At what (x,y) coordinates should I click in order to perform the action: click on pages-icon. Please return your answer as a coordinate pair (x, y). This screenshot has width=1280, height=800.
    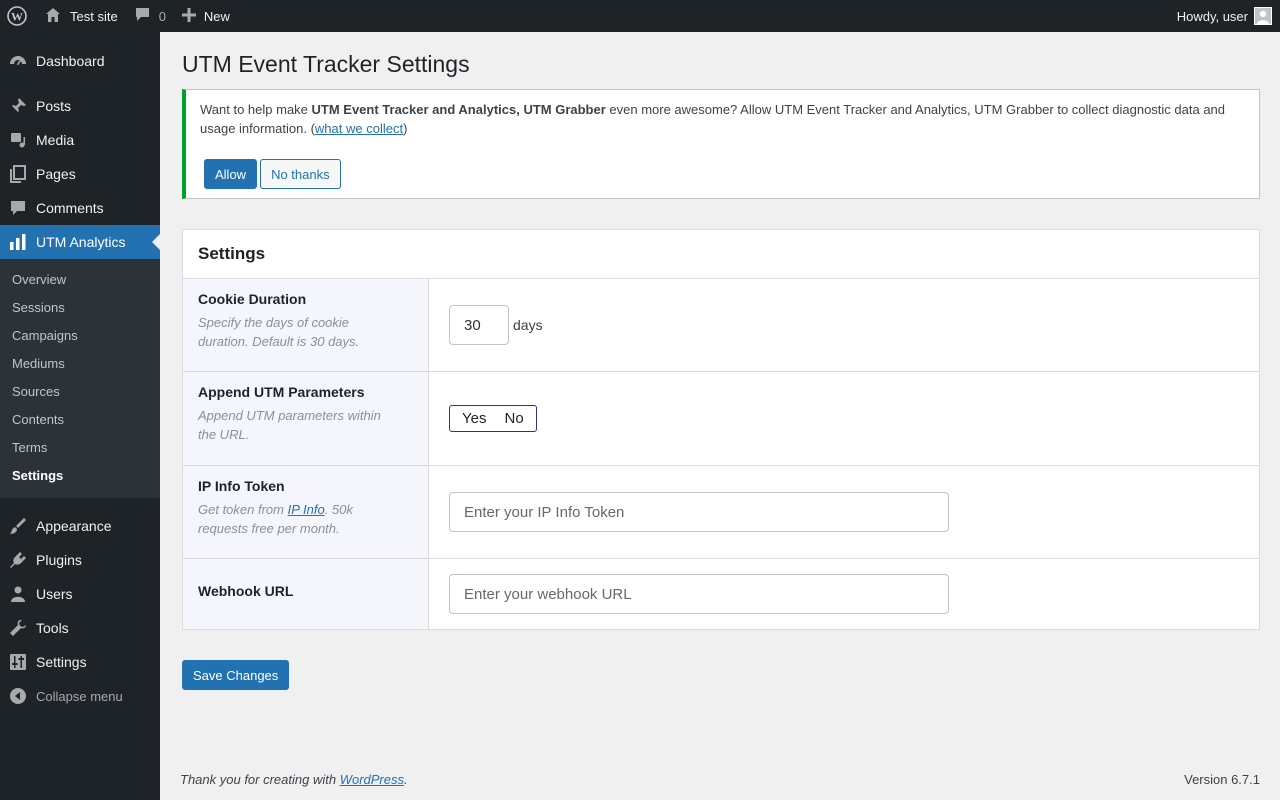
    Looking at the image, I should click on (18, 174).